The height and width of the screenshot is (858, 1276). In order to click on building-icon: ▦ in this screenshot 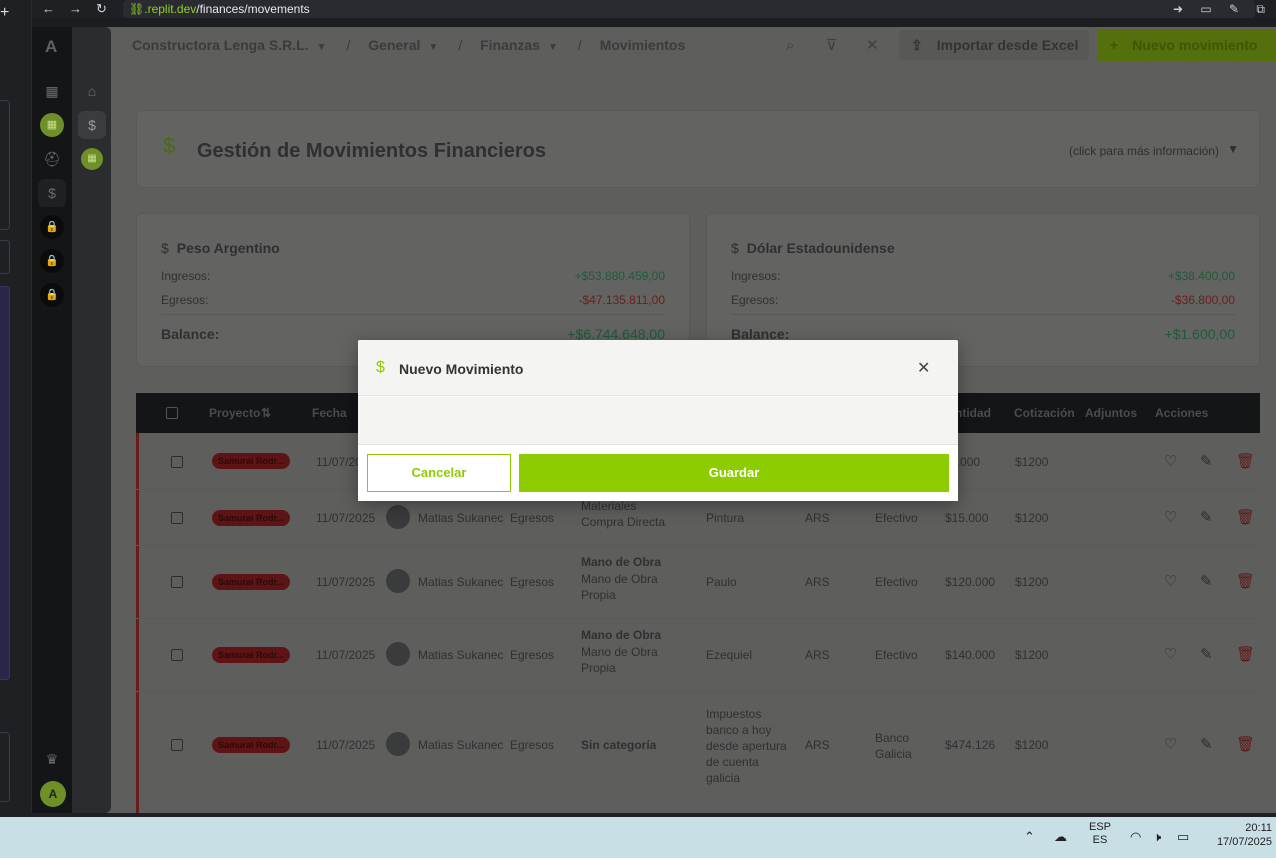, I will do `click(52, 91)`.